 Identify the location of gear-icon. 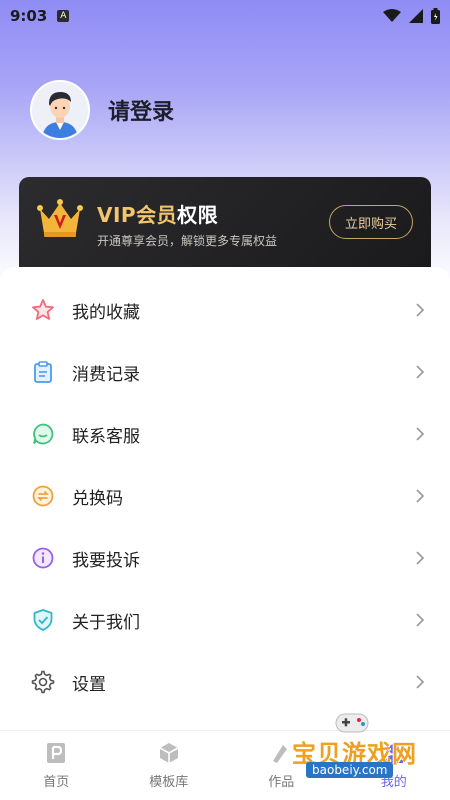
(43, 682).